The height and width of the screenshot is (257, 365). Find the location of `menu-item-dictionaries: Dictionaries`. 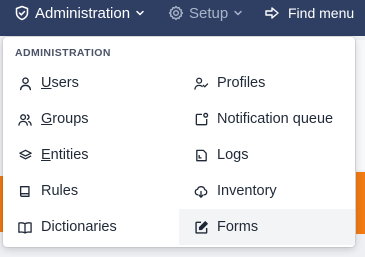

menu-item-dictionaries: Dictionaries is located at coordinates (91, 227).